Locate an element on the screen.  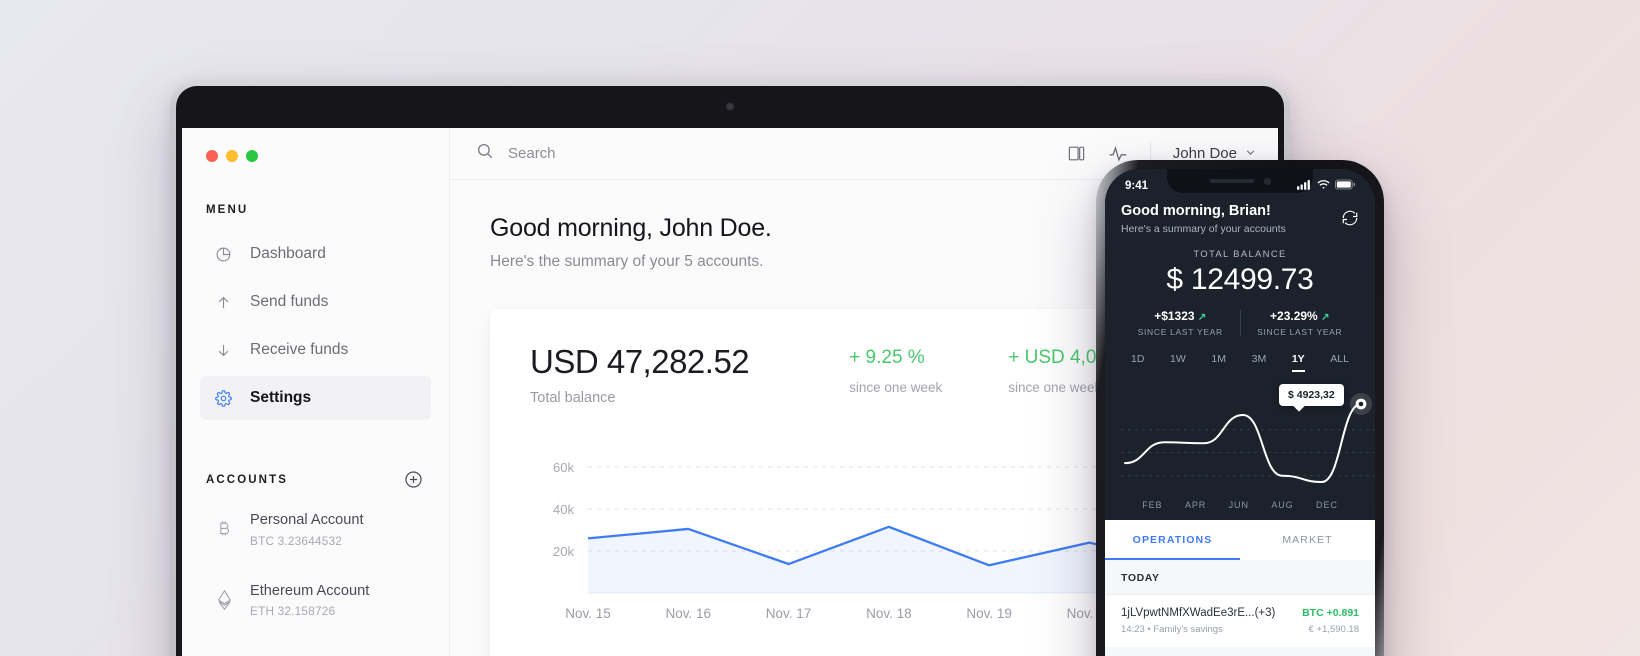
phone-chart-months: FEB APR JUN AUG DEC is located at coordinates (1240, 507).